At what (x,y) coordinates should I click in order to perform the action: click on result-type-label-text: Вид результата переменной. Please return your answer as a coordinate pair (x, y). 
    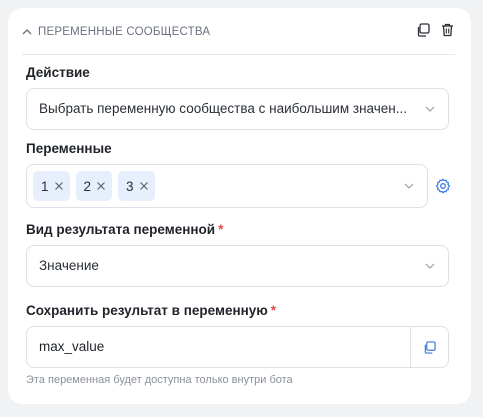
    Looking at the image, I should click on (121, 229).